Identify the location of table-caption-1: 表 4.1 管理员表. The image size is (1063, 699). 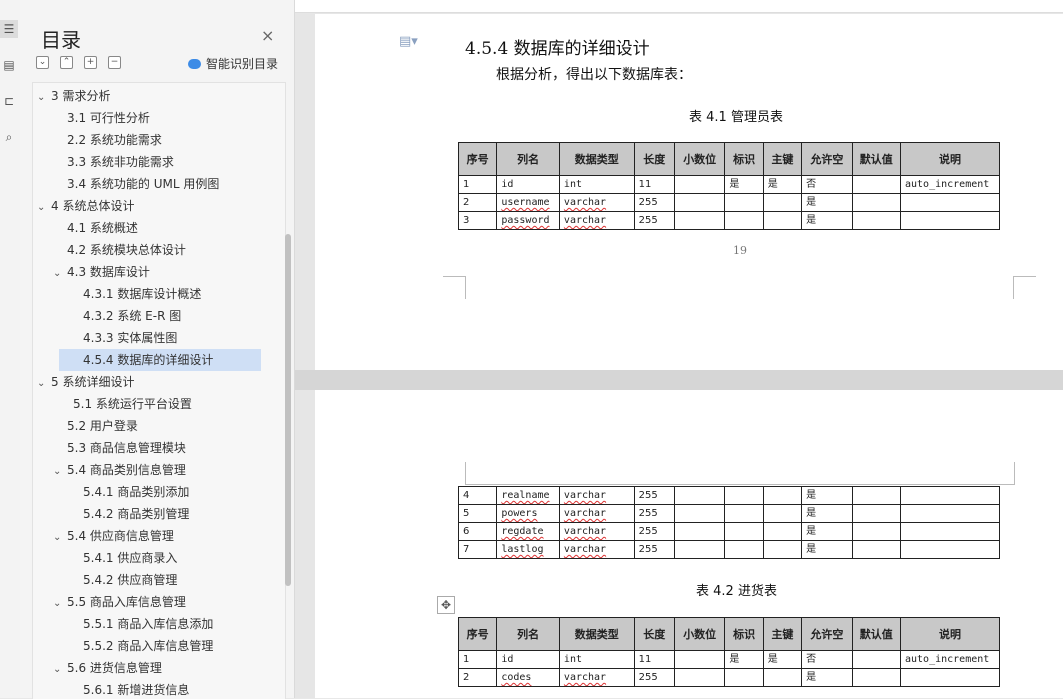
(736, 117).